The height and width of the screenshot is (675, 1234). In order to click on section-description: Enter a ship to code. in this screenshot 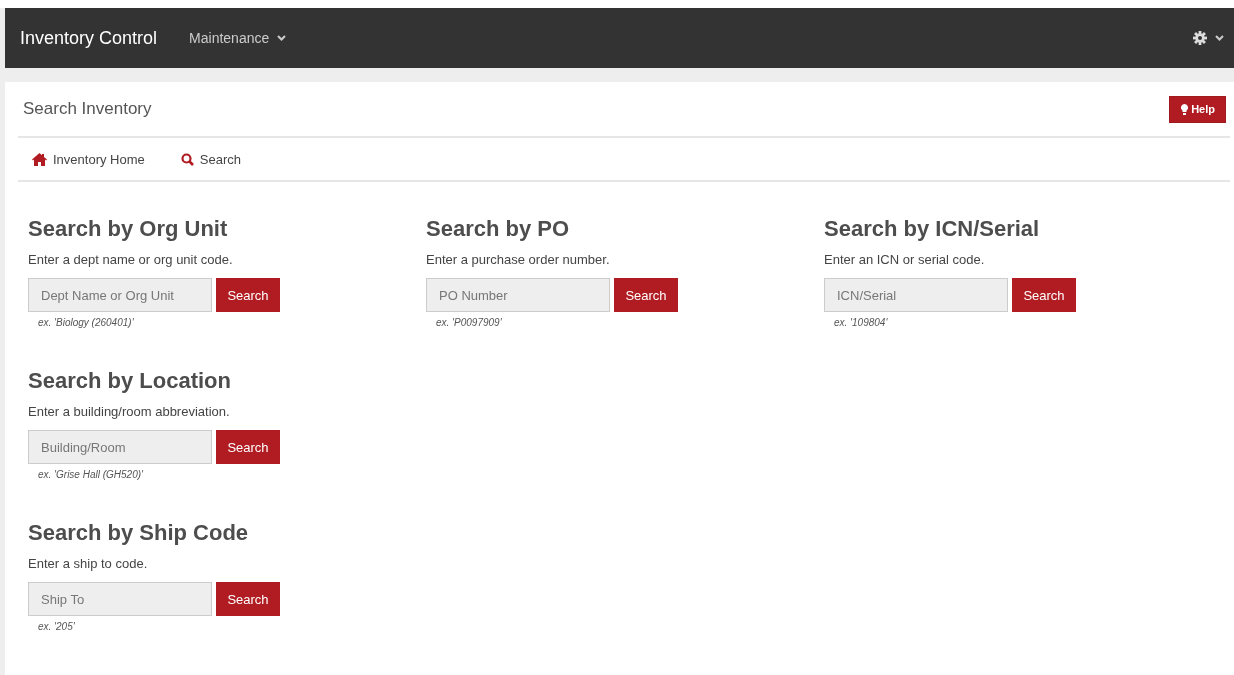, I will do `click(88, 563)`.